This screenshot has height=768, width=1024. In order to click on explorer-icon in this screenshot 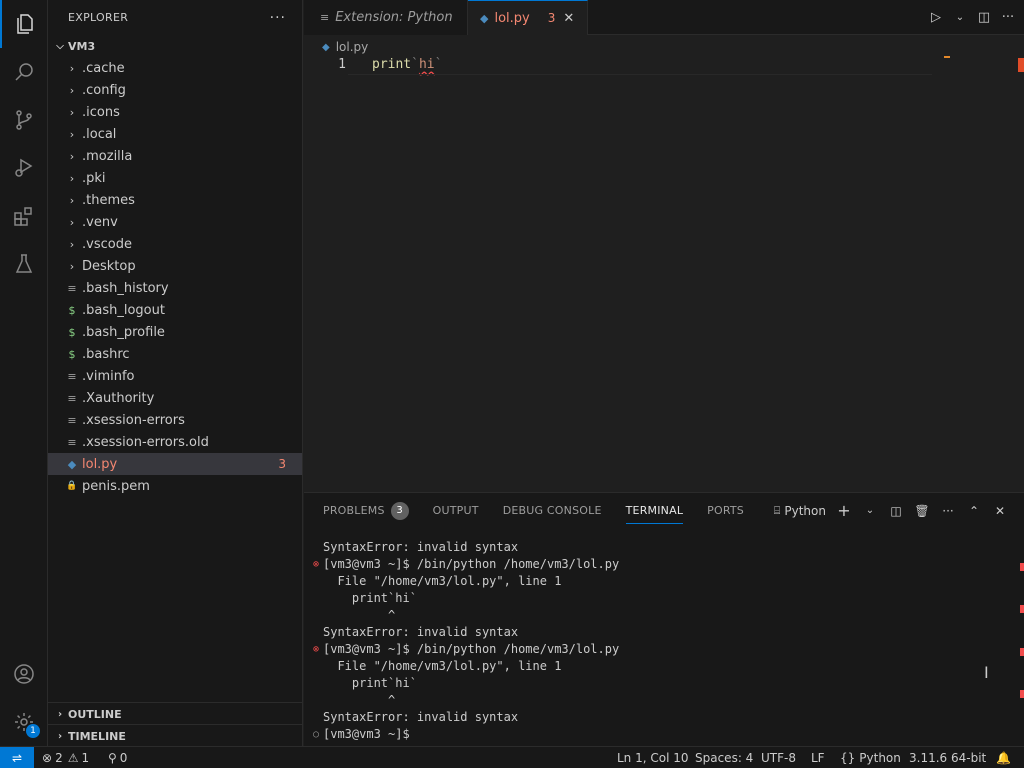, I will do `click(24, 24)`.